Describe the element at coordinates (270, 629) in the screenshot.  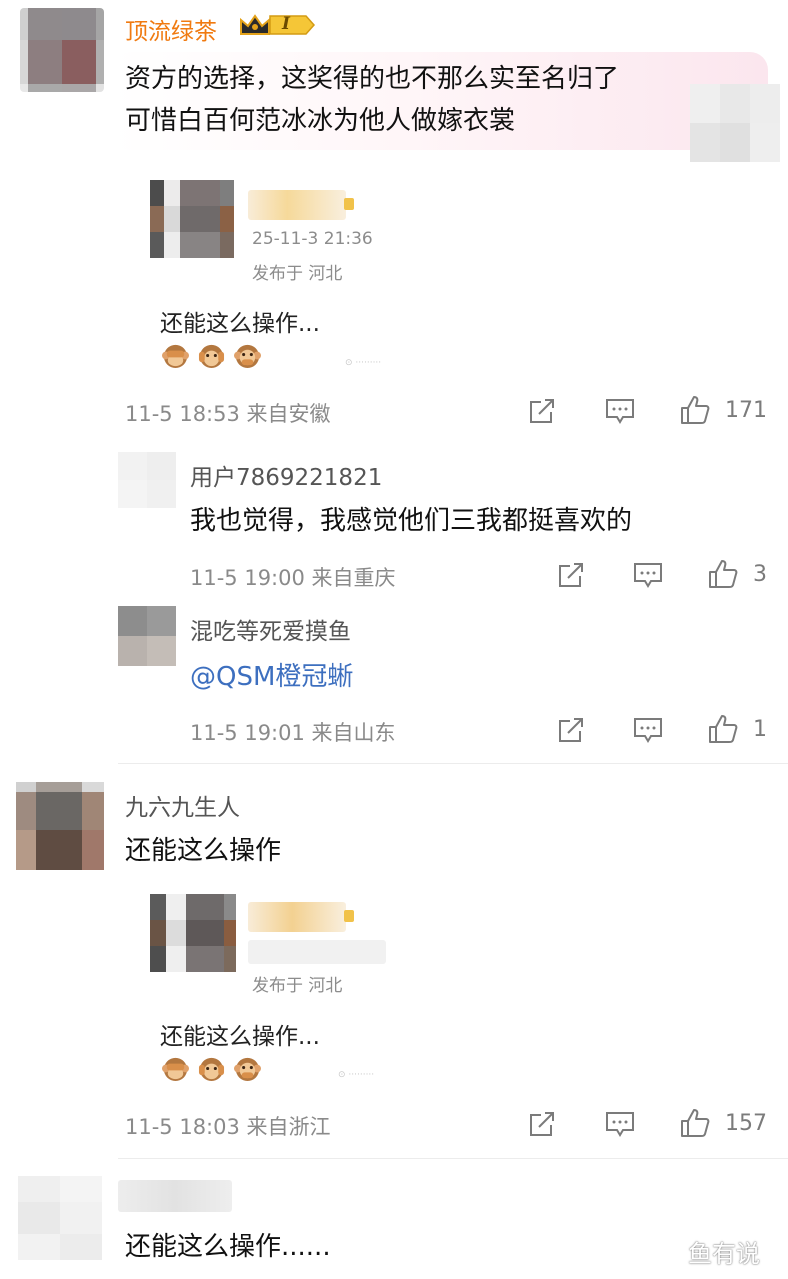
I see `reply-username: 混吃等死爱摸鱼` at that location.